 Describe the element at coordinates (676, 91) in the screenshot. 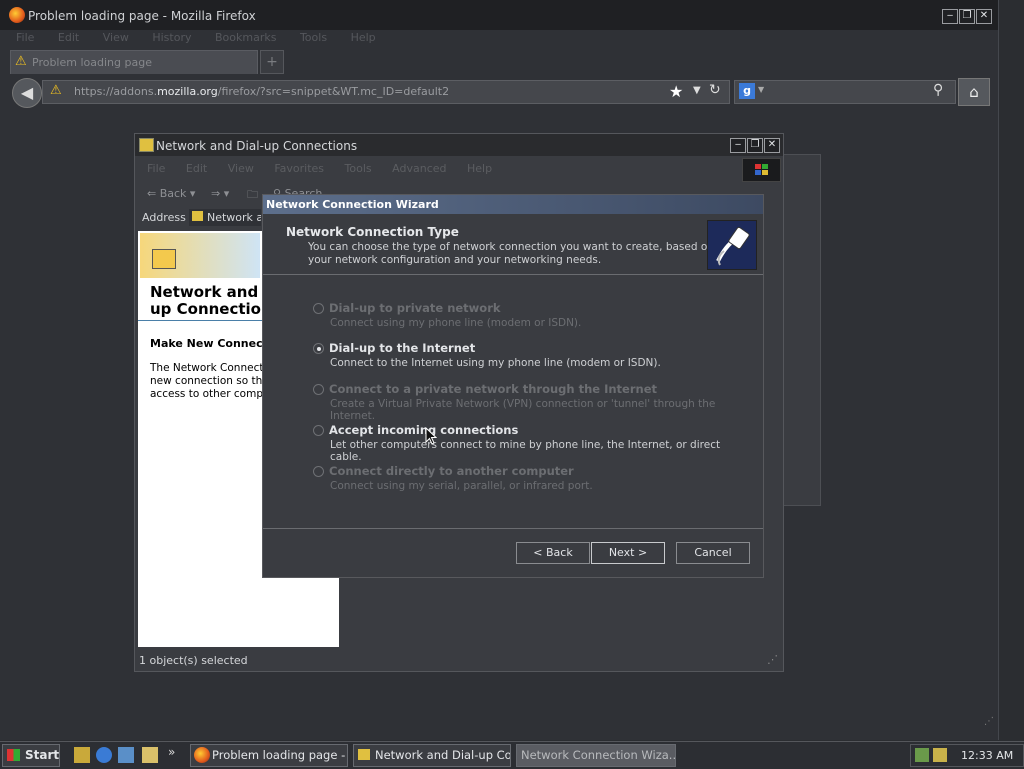

I see `bookmark-star-icon: ★` at that location.